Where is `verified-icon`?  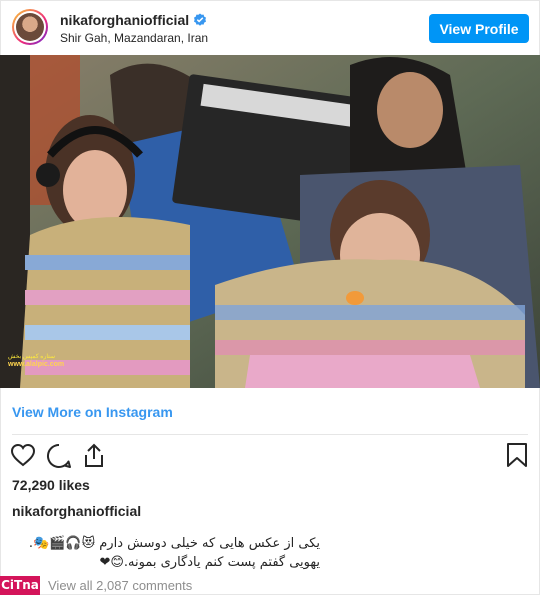
verified-icon is located at coordinates (200, 21).